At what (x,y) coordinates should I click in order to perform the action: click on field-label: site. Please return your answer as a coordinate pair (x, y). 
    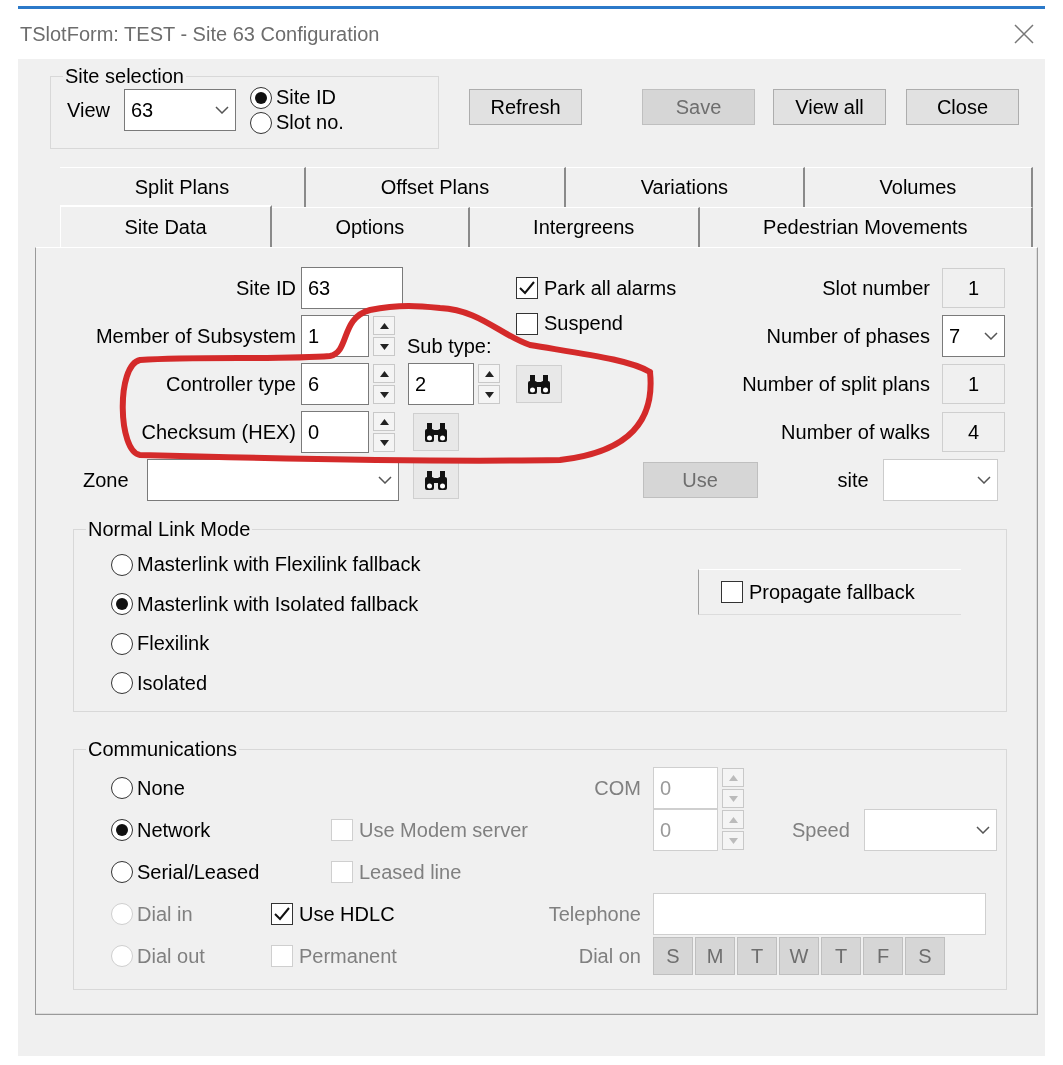
    Looking at the image, I should click on (853, 479).